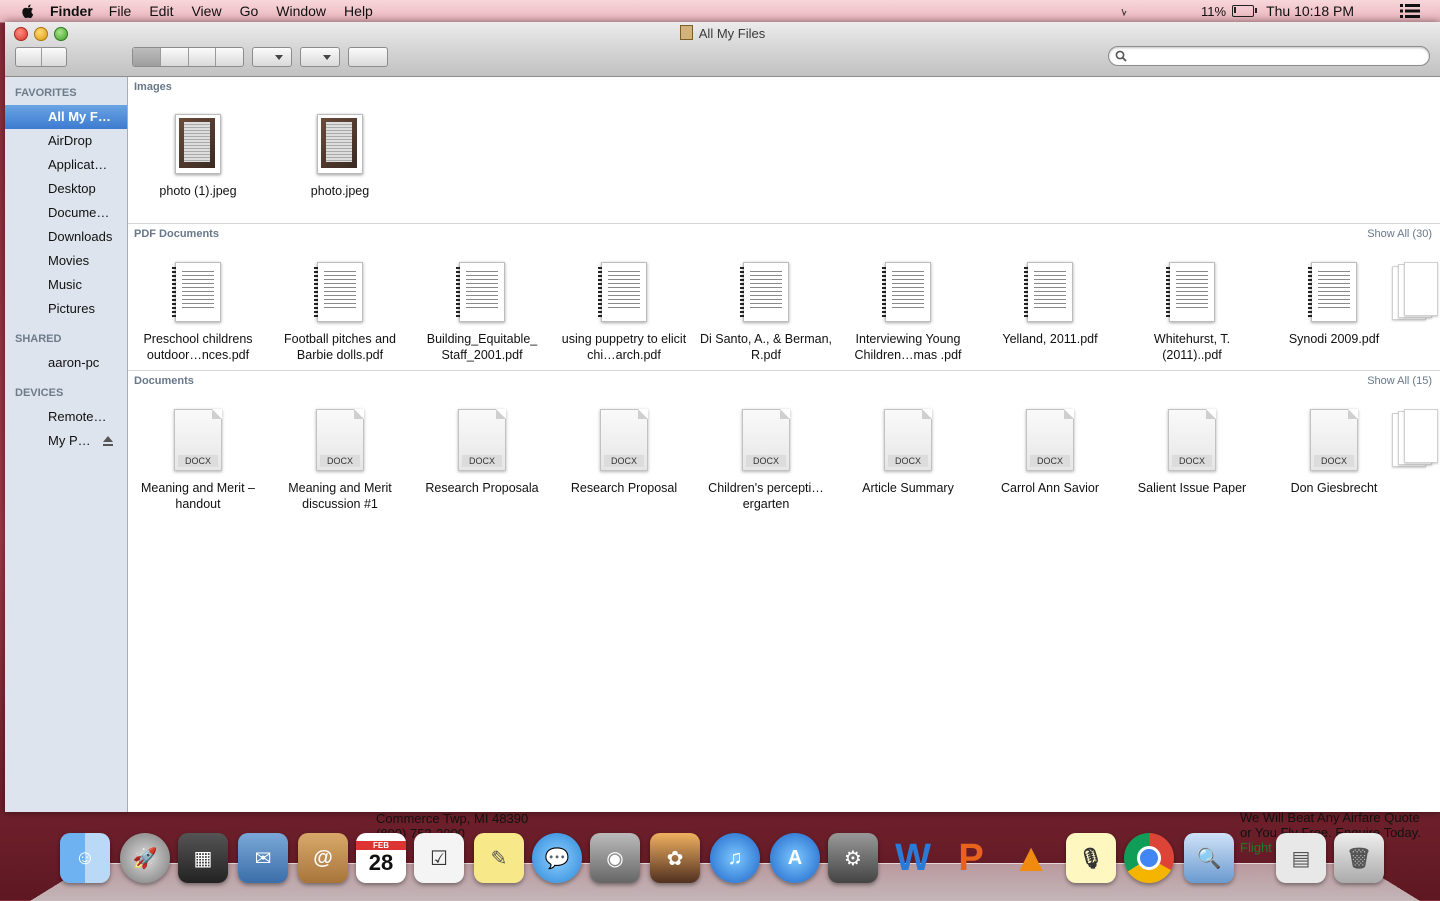  Describe the element at coordinates (913, 858) in the screenshot. I see `word-dock-icon: W` at that location.